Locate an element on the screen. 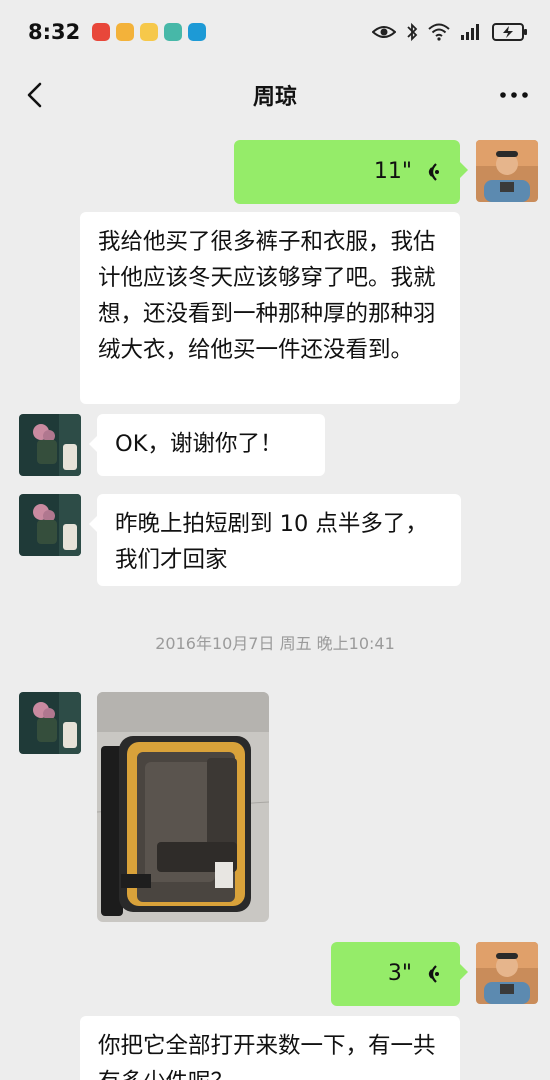 This screenshot has height=1080, width=550. status-bar: 8:32 is located at coordinates (275, 32).